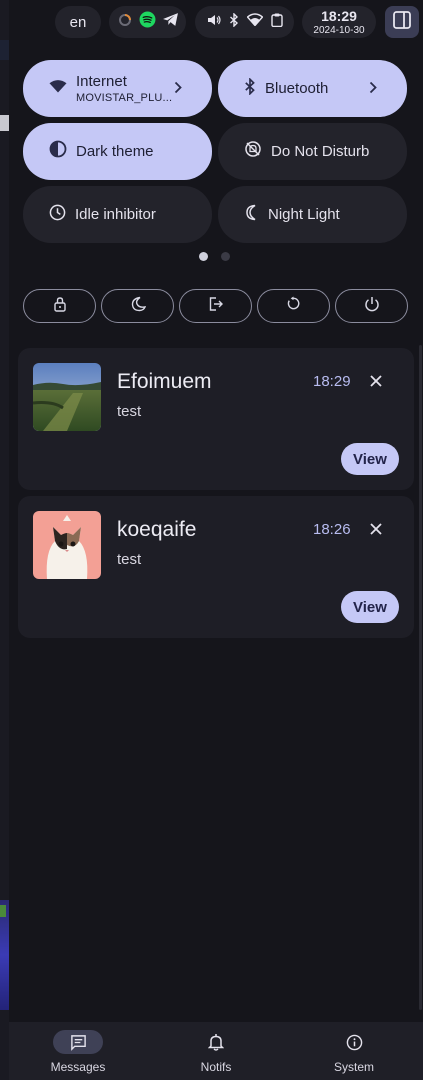 The height and width of the screenshot is (1080, 423). I want to click on power-icon, so click(372, 306).